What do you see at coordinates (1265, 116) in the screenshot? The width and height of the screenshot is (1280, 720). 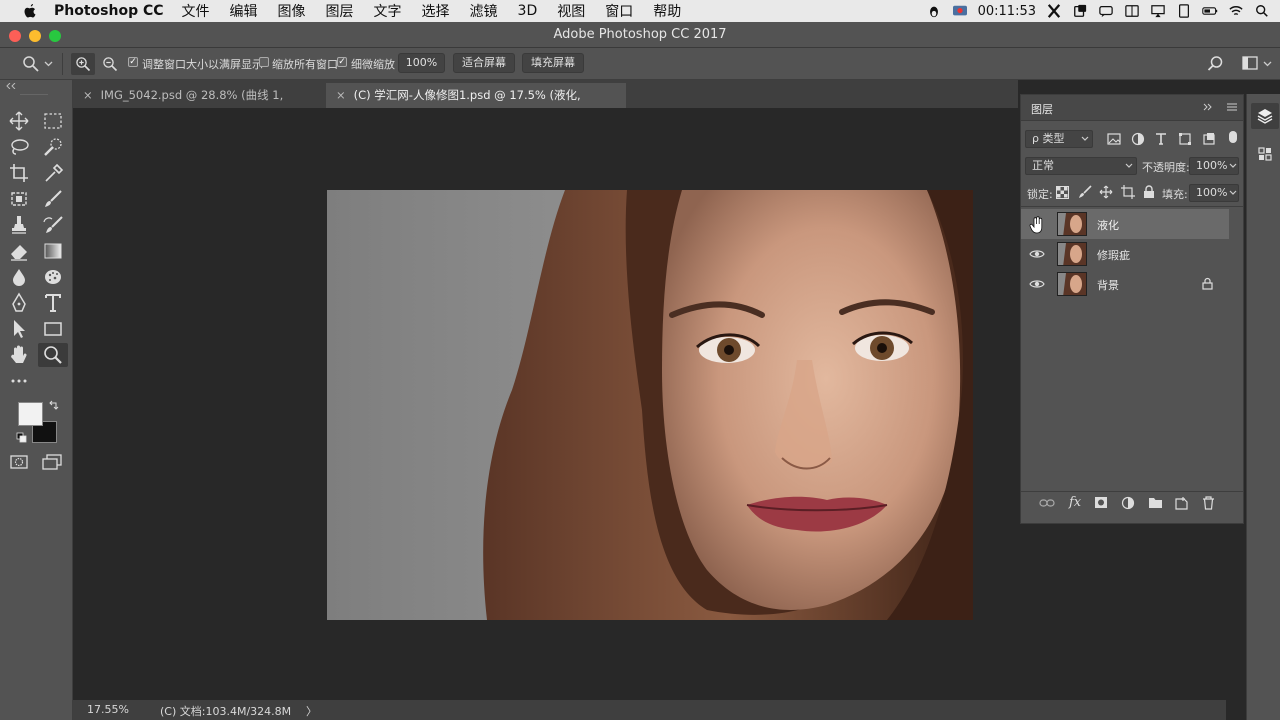 I see `layers-panel-toggle` at bounding box center [1265, 116].